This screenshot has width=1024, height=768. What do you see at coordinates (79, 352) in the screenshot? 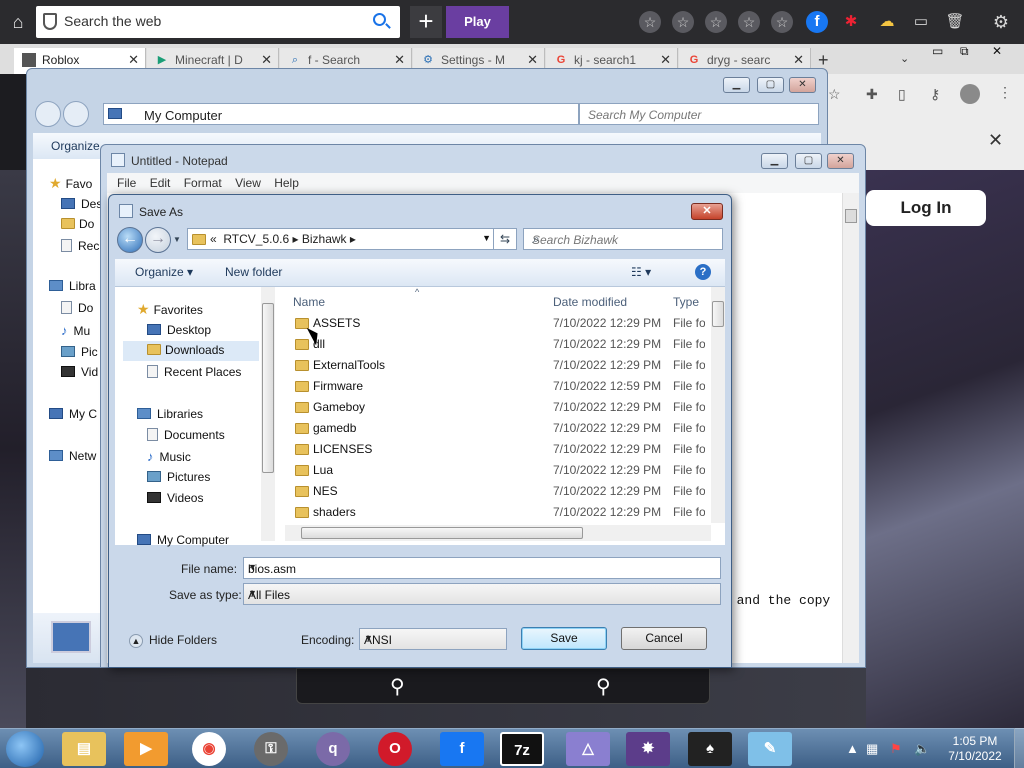
I see `sidebar-item: Pic` at bounding box center [79, 352].